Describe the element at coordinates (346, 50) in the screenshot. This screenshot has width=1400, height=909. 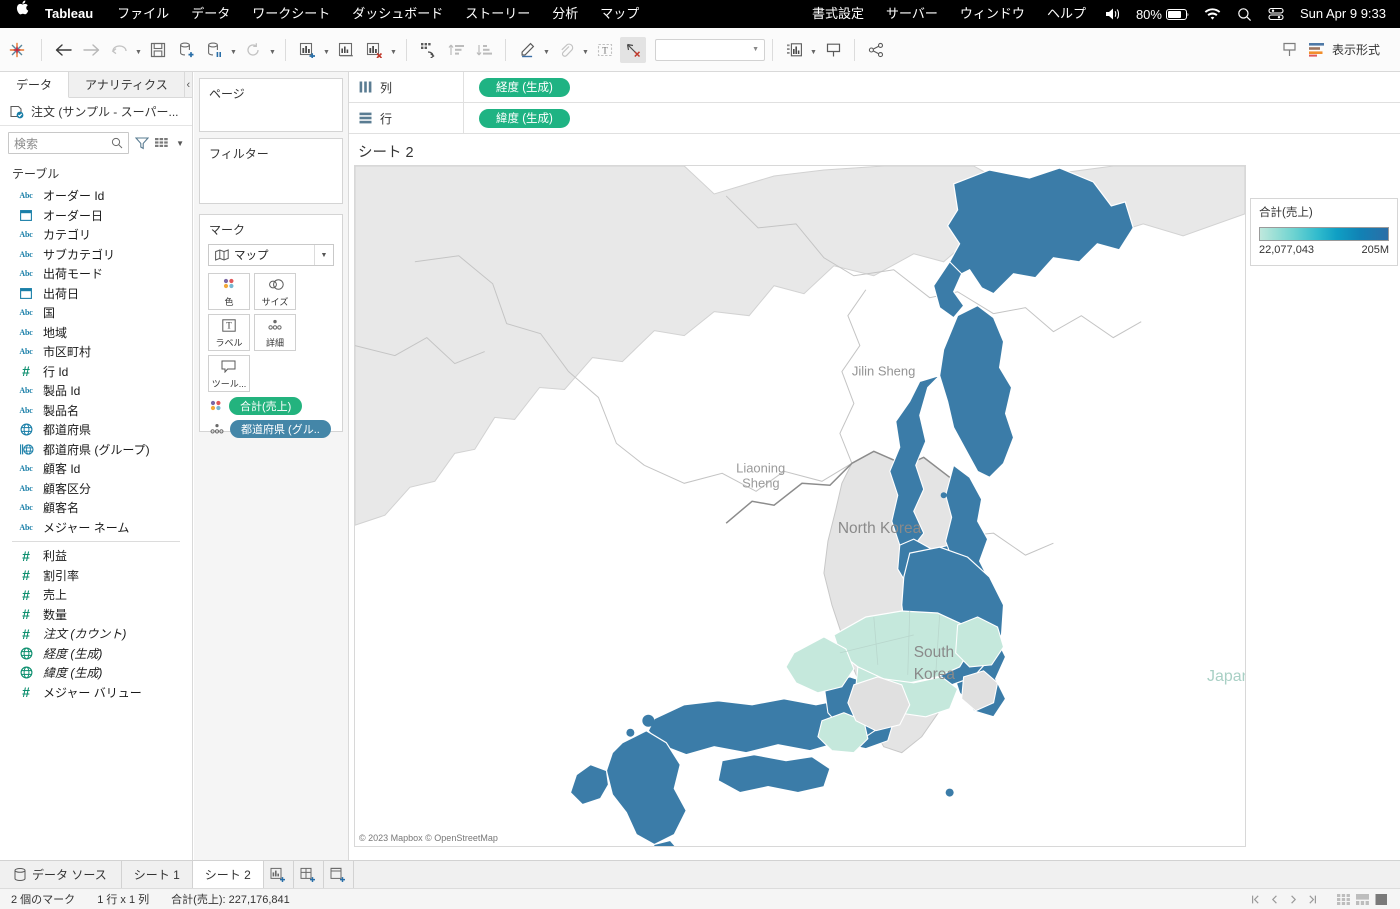
I see `duplicate-sheet-icon` at that location.